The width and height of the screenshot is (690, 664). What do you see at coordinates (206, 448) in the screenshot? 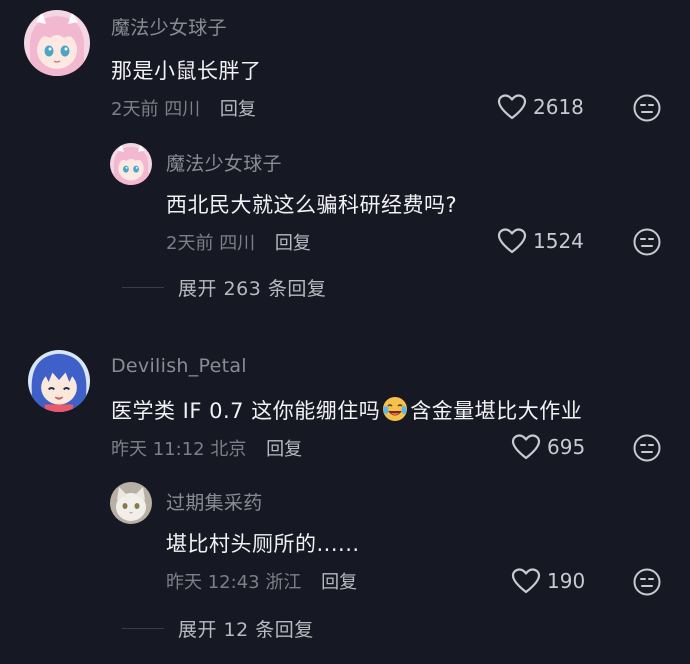
I see `comment-meta: 昨天 11:12 北京 回复` at bounding box center [206, 448].